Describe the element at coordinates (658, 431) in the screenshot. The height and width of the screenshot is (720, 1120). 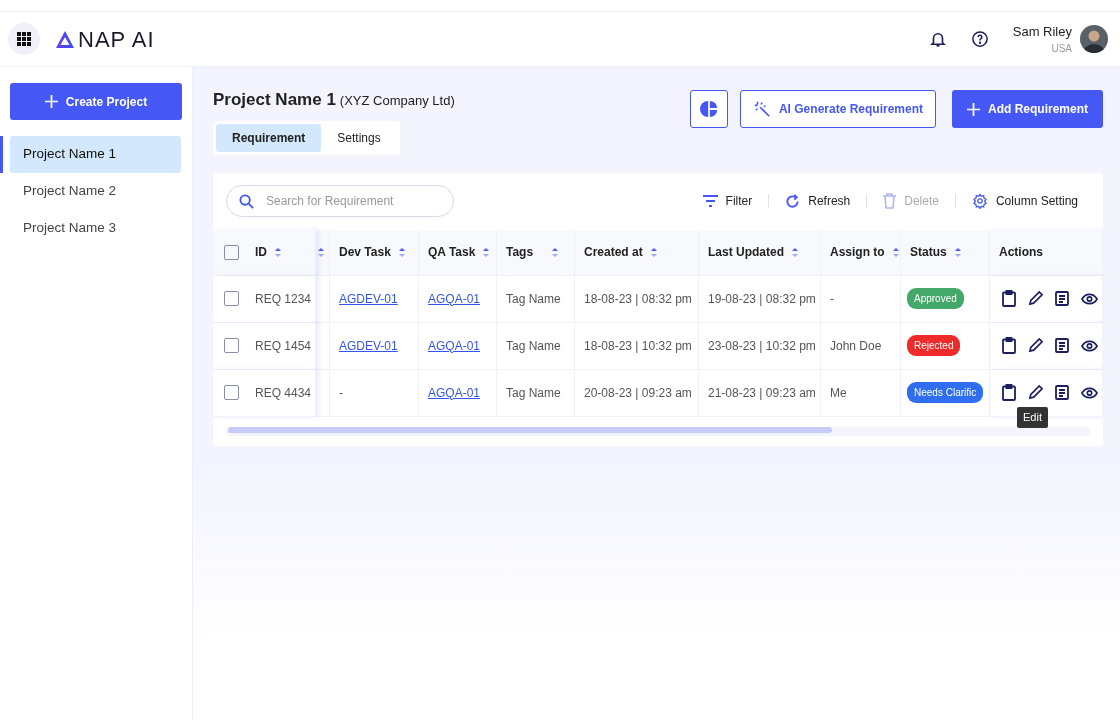
I see `horizontal-scrollbar` at that location.